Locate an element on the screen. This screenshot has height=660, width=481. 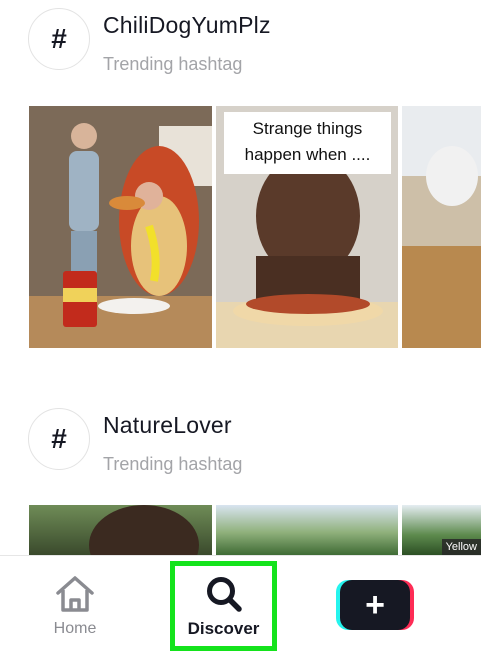
hashtag-header-naturelover: # NatureLover Trending hashtag is located at coordinates (240, 446).